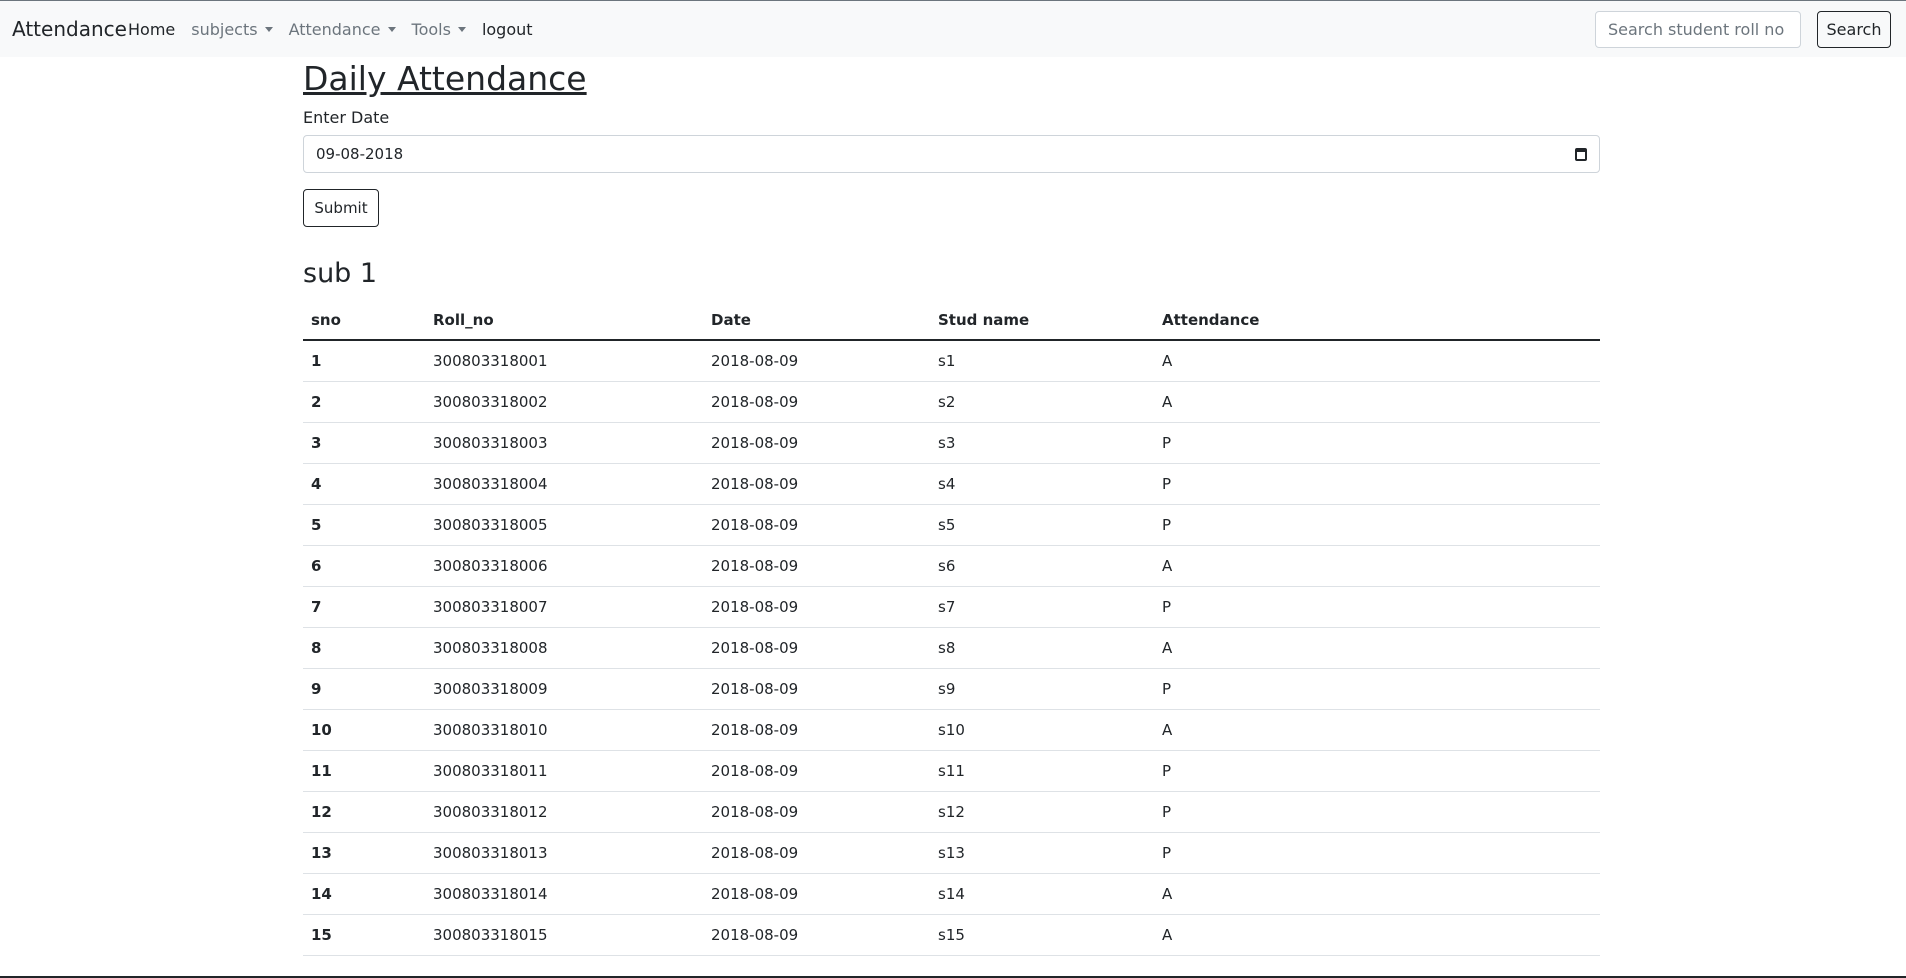 The image size is (1906, 978). Describe the element at coordinates (564, 443) in the screenshot. I see `cell-roll-no: 300803318003` at that location.